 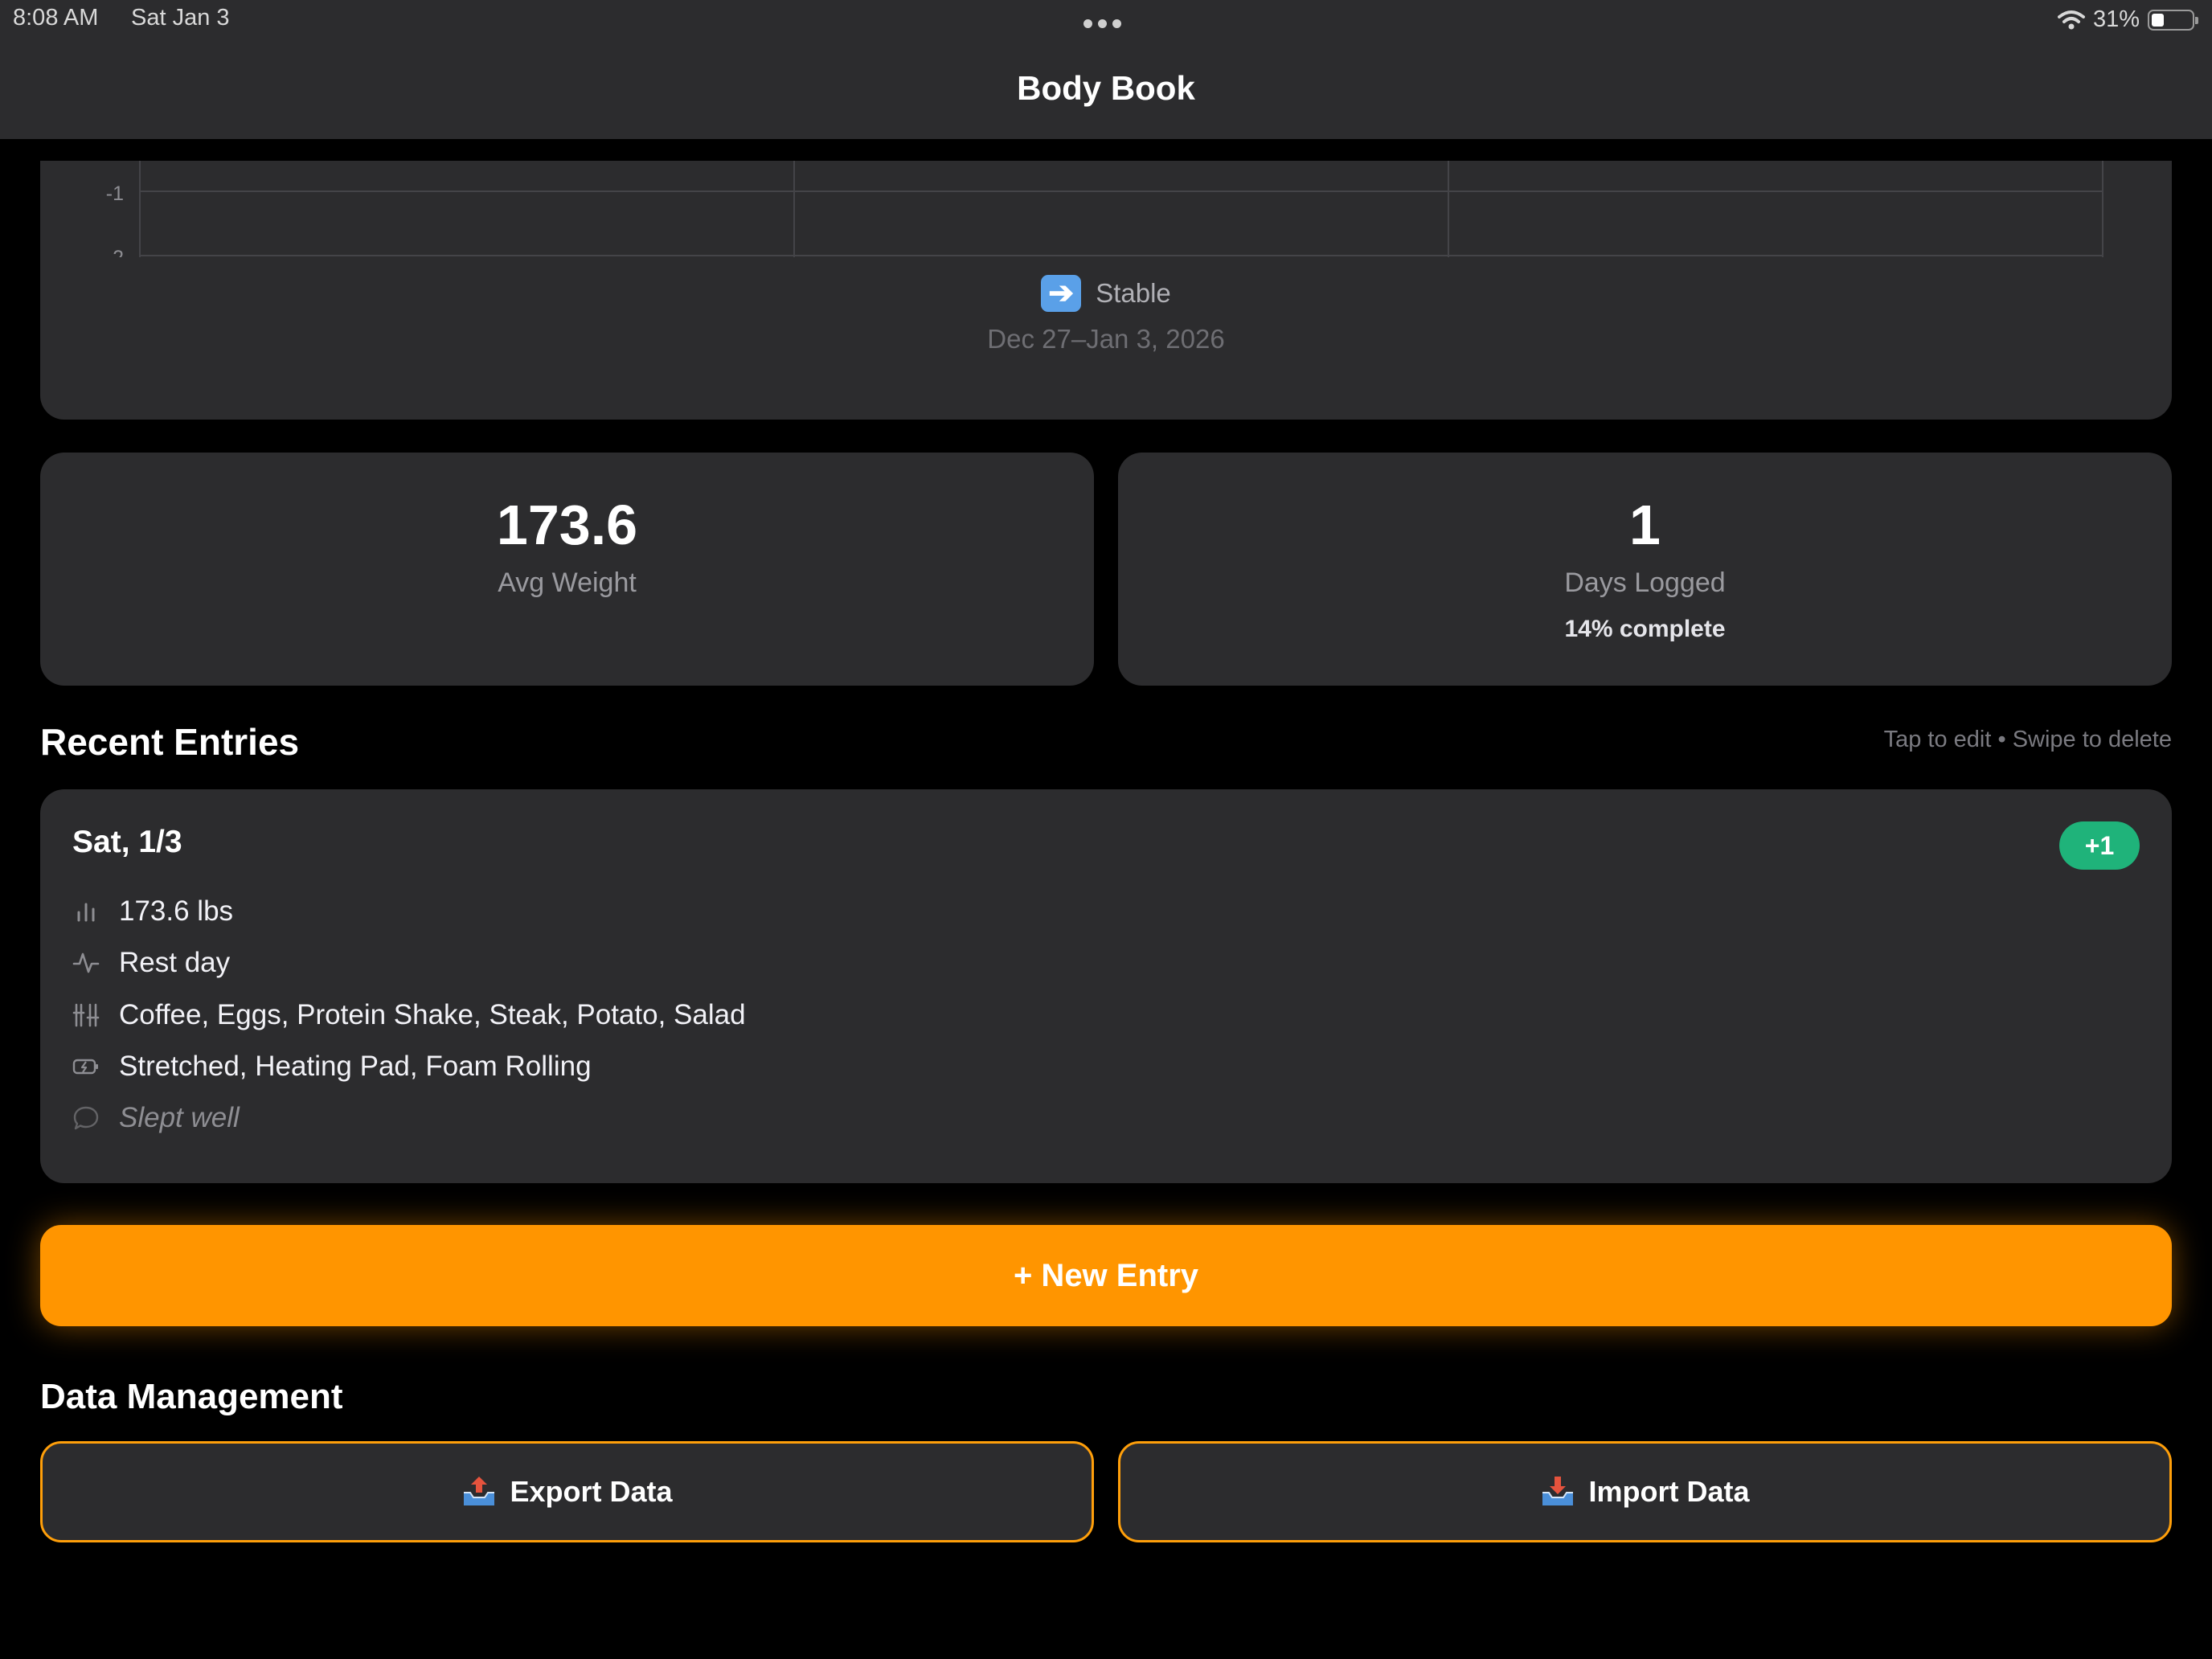 I want to click on outbox-tray-icon, so click(x=479, y=1491).